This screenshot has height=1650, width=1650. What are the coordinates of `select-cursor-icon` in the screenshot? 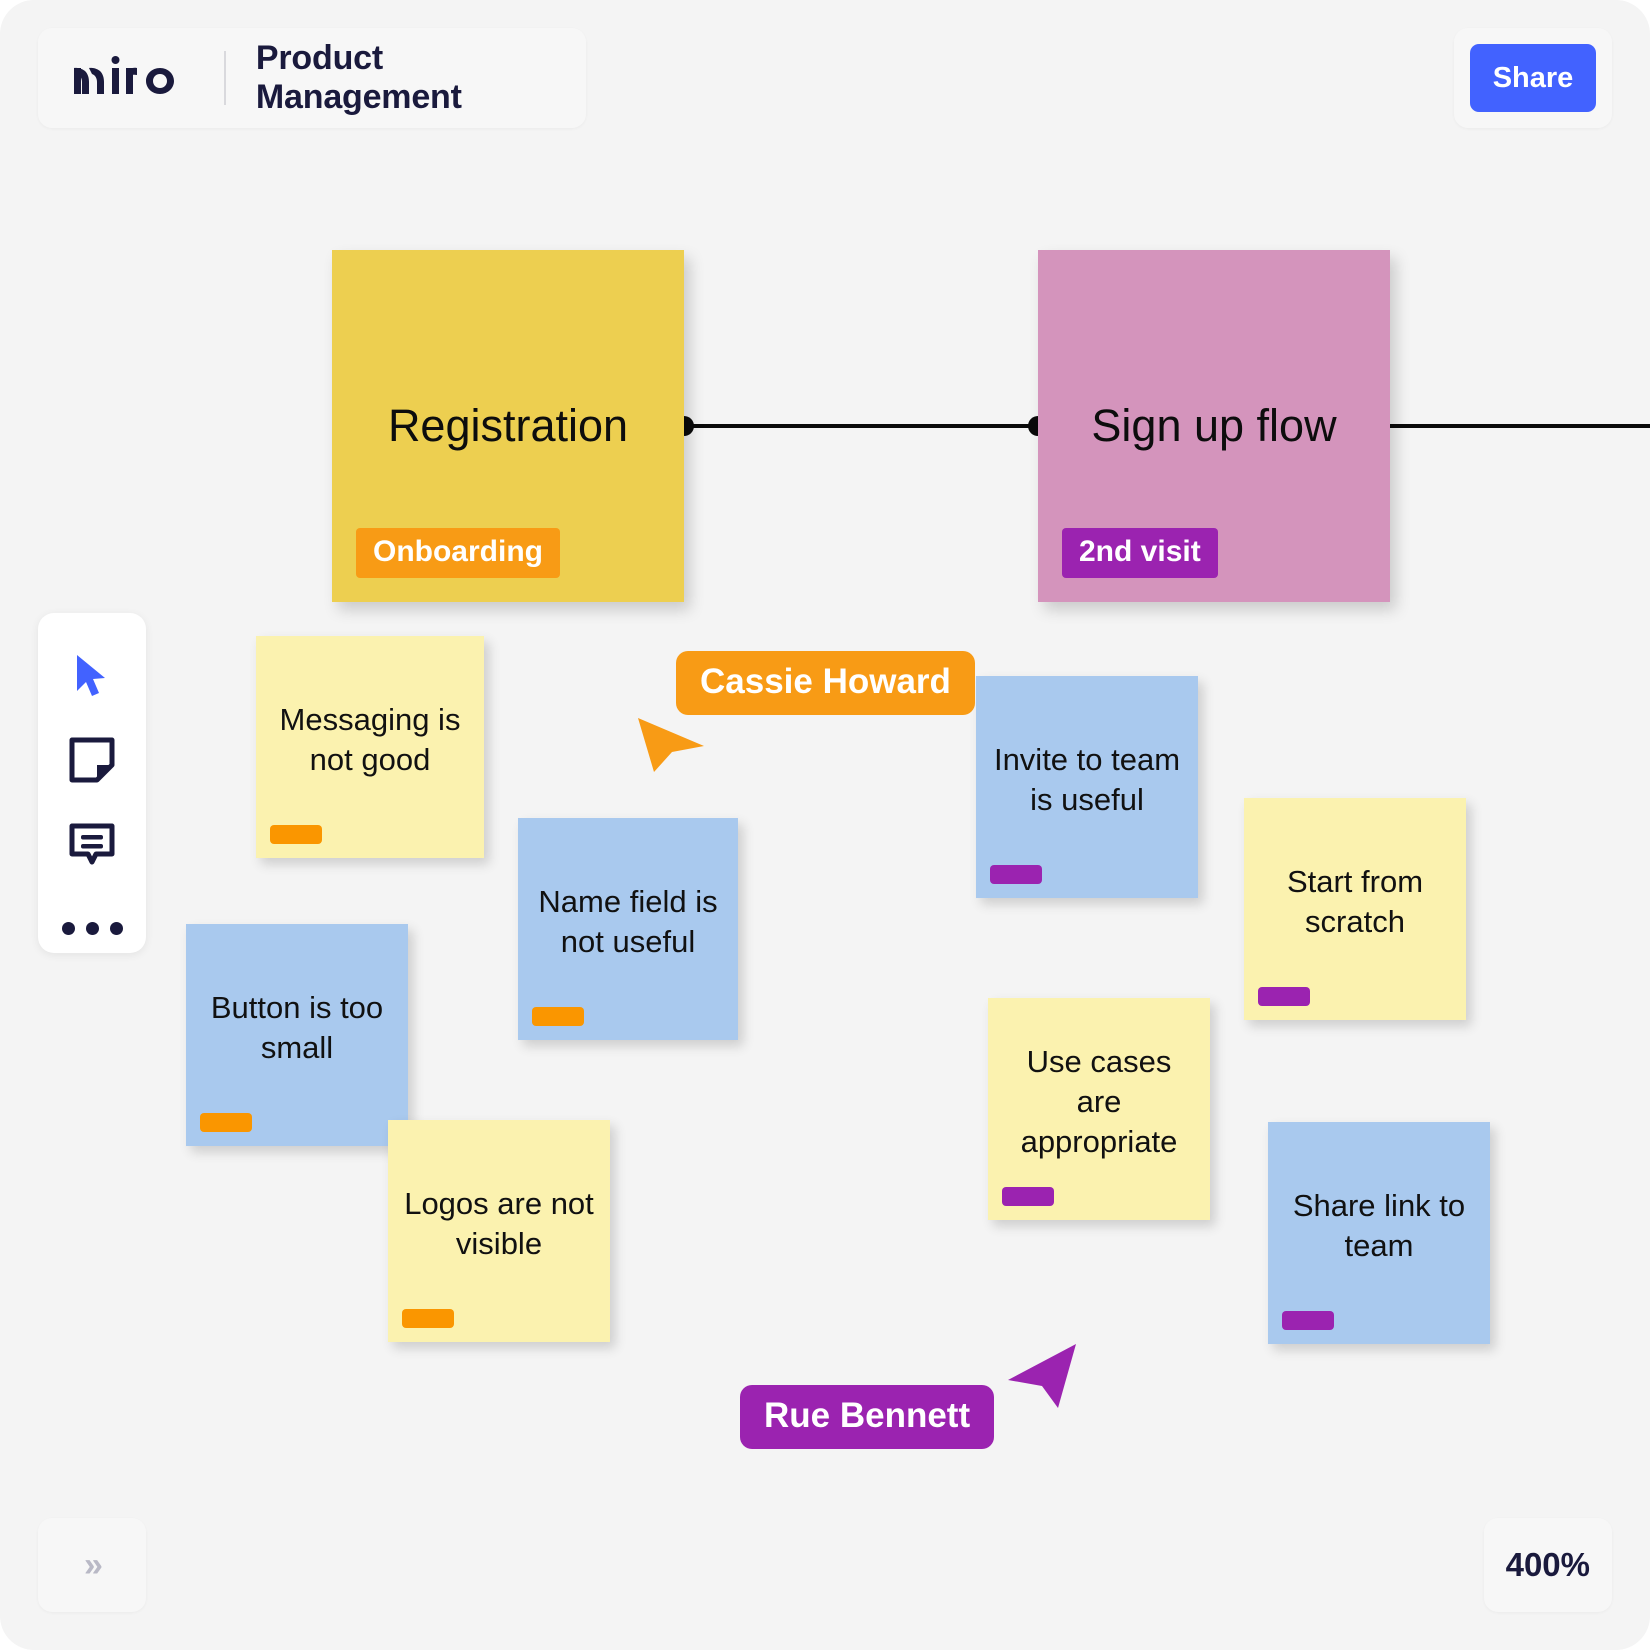 It's located at (92, 676).